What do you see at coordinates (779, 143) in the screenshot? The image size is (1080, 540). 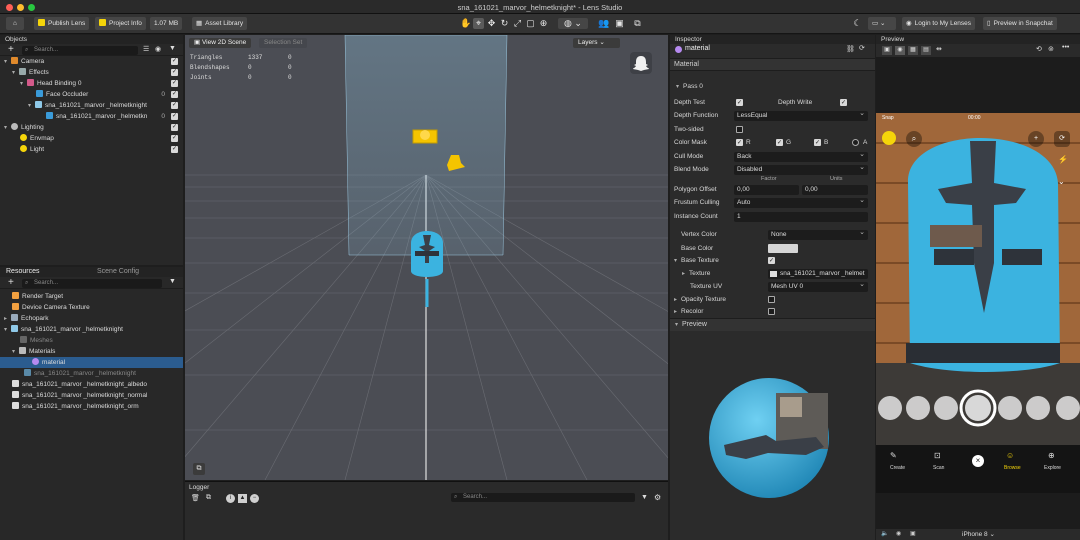 I see `mask-g-checkbox` at bounding box center [779, 143].